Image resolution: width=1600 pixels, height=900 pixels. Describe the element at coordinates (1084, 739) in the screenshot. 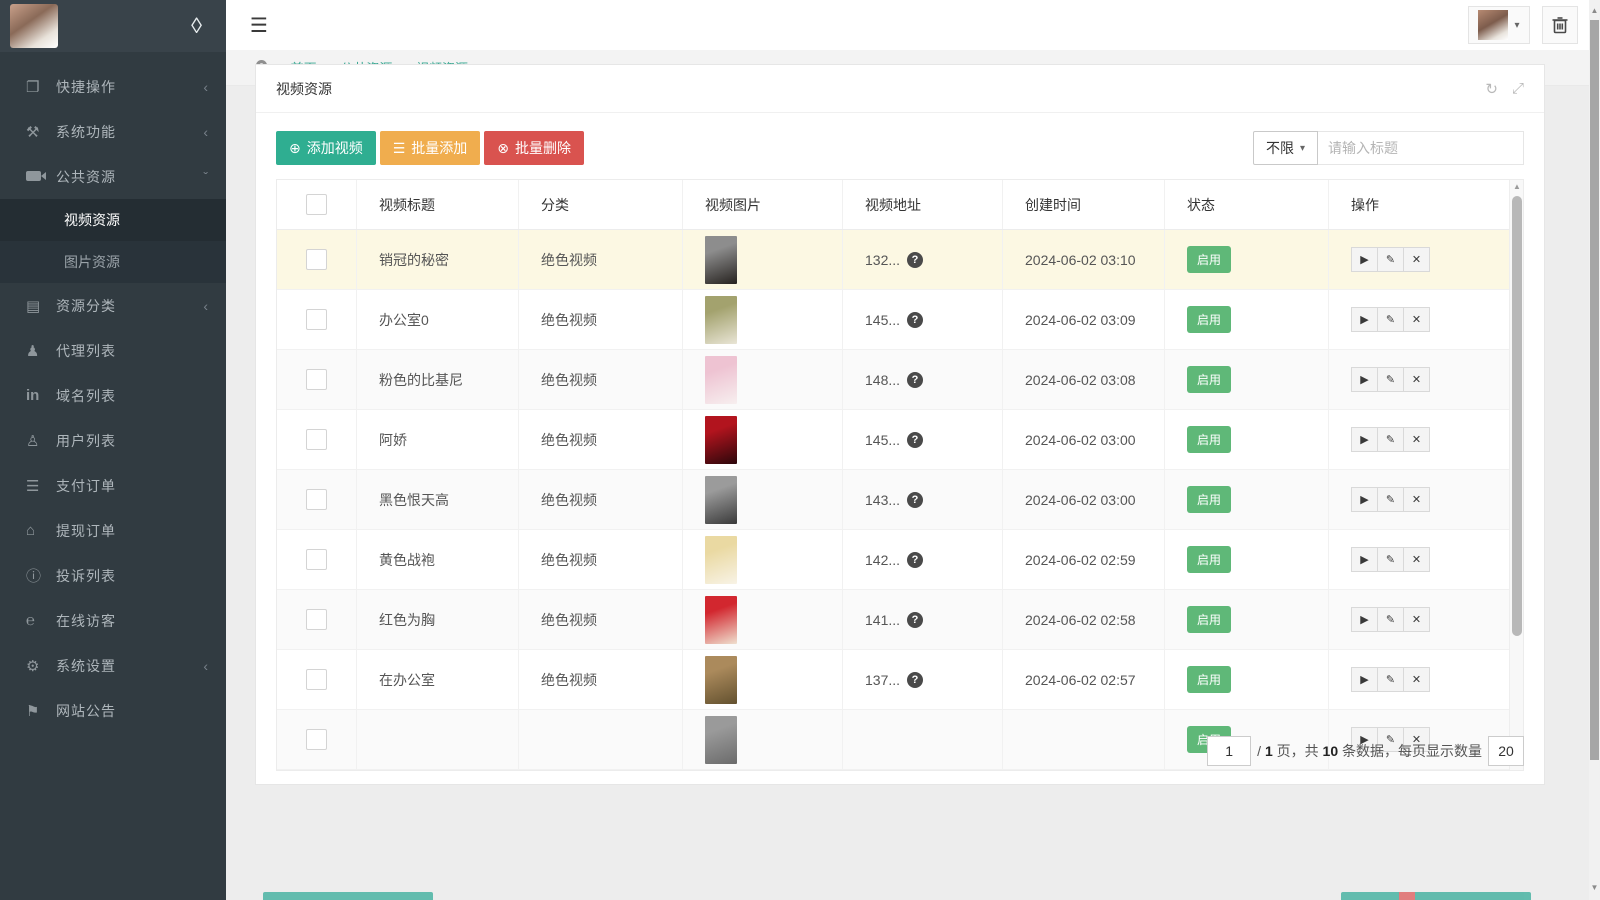

I see `created-time` at that location.